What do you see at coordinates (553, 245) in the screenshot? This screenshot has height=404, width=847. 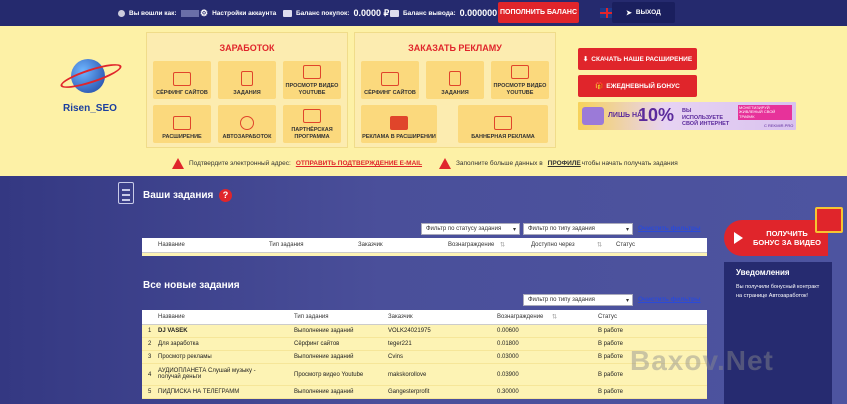 I see `col-available: Доступно через` at bounding box center [553, 245].